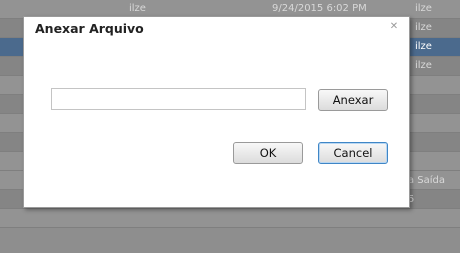 The height and width of the screenshot is (253, 460). I want to click on table-cell-right: a Saída, so click(427, 180).